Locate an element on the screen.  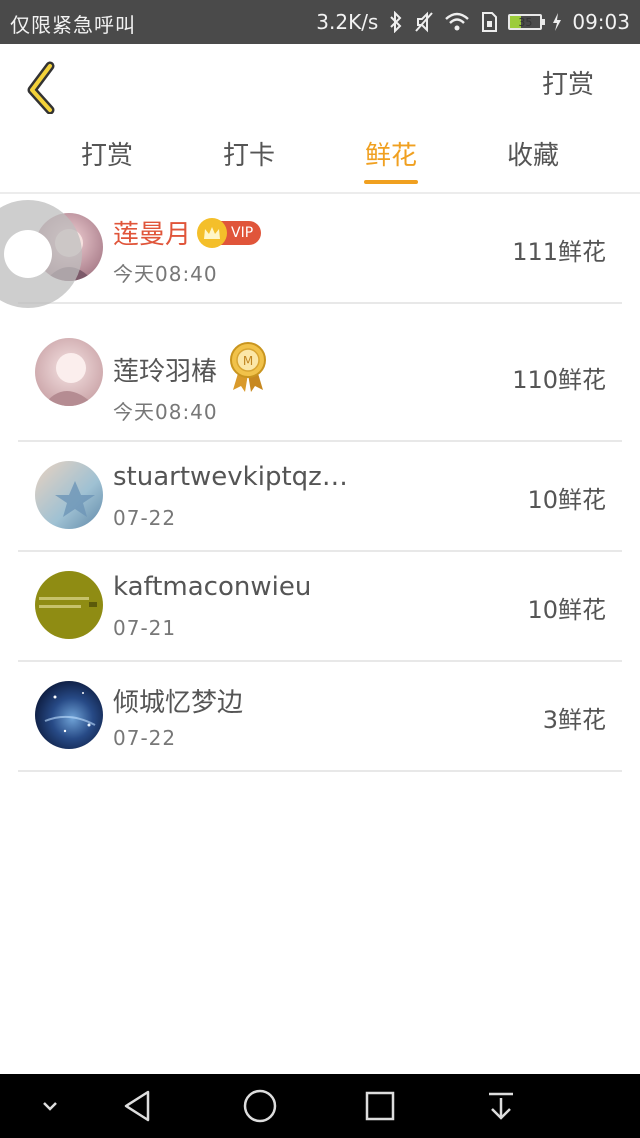
nav-back-button is located at coordinates (138, 1106).